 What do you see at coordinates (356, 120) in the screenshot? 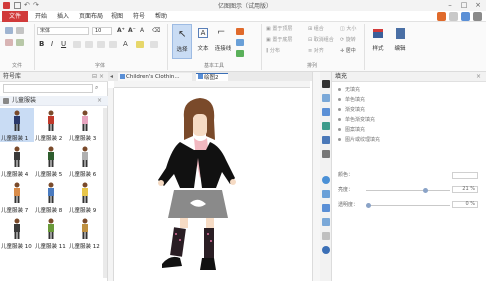
I see `fill-option-single-gradient: 单色渐变填充` at bounding box center [356, 120].